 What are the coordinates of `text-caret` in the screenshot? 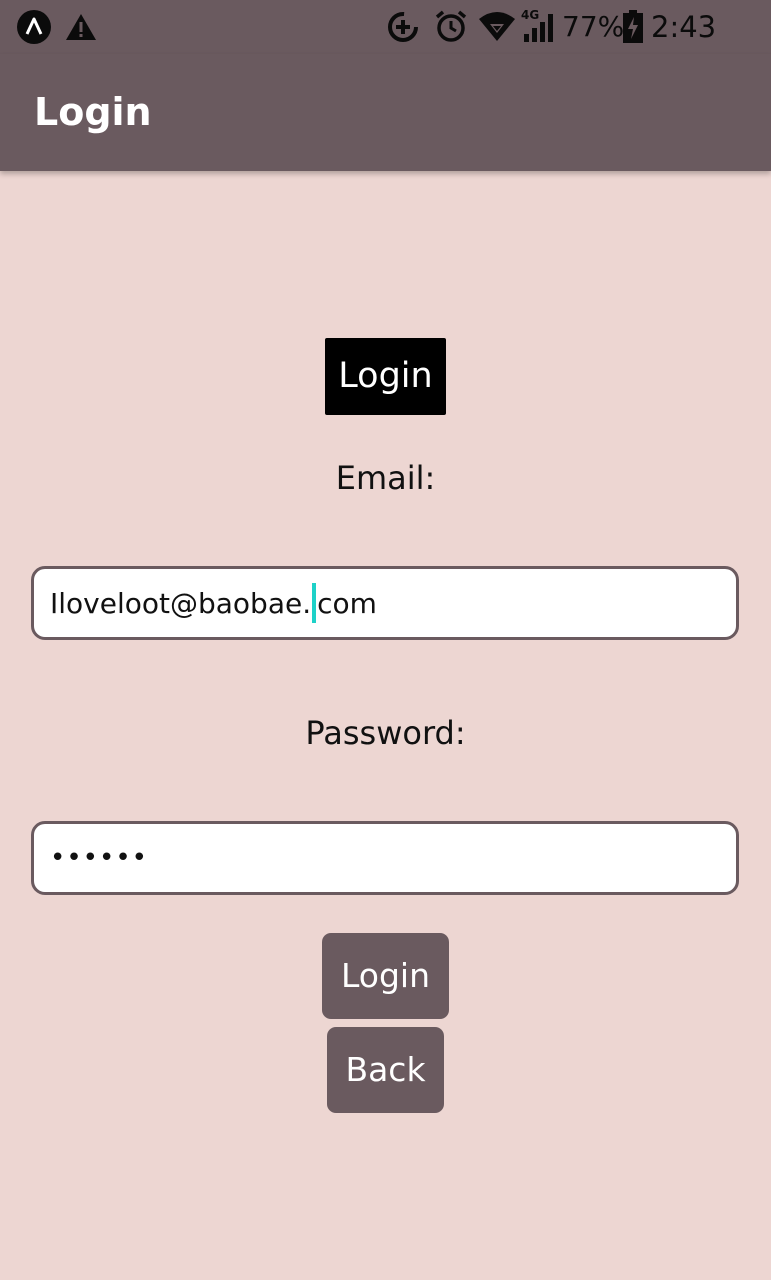 It's located at (314, 603).